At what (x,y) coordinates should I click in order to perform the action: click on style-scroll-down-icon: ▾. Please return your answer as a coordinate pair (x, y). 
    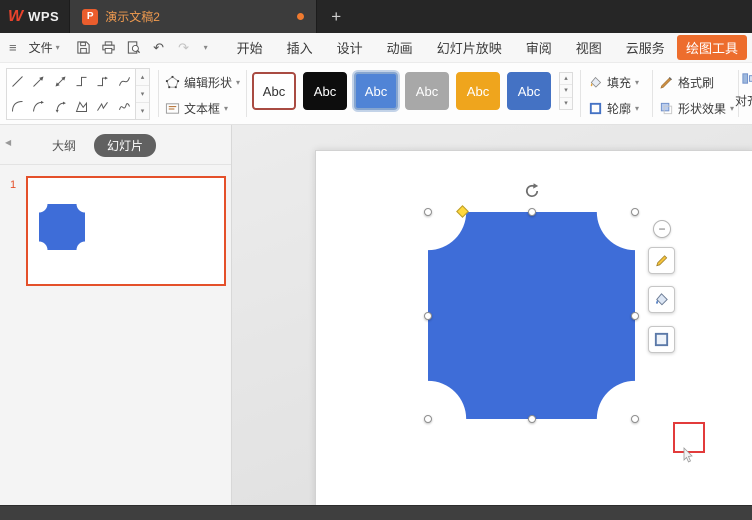
    Looking at the image, I should click on (566, 91).